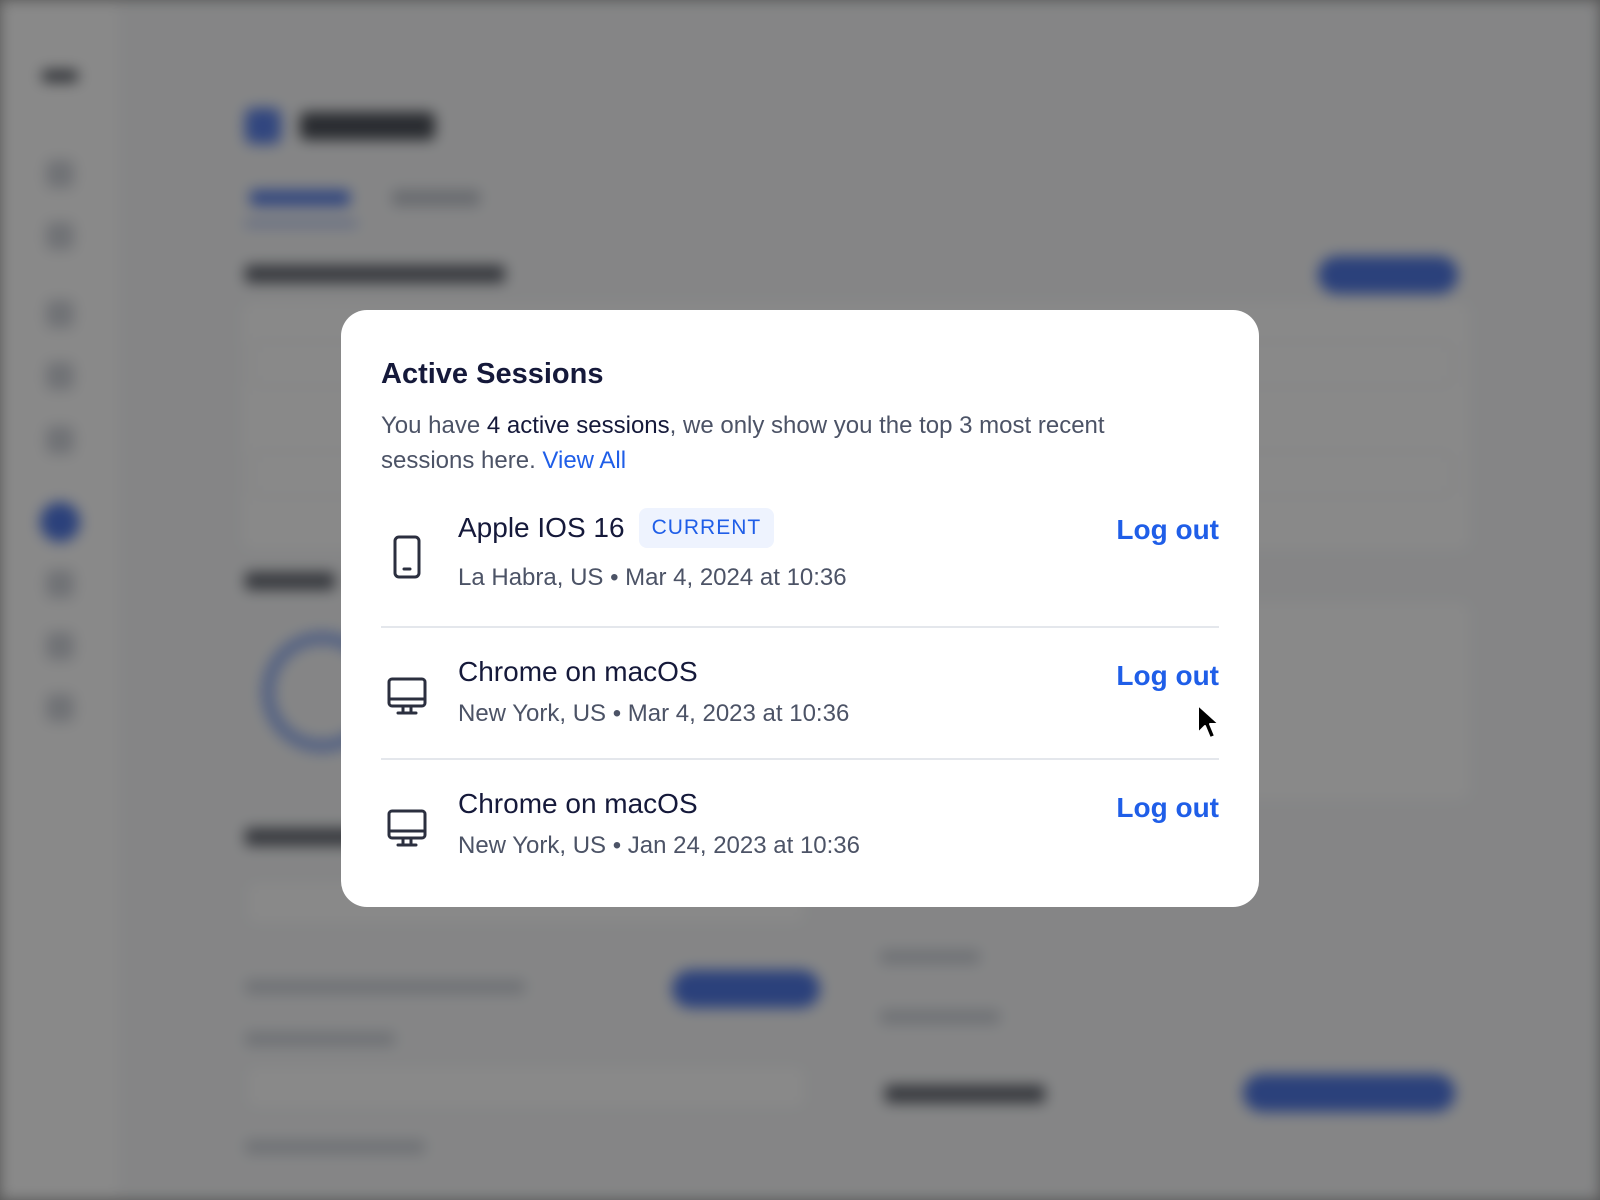  Describe the element at coordinates (652, 577) in the screenshot. I see `session-location-date: La Habra, US • Mar 4, 2024 at 10:36` at that location.